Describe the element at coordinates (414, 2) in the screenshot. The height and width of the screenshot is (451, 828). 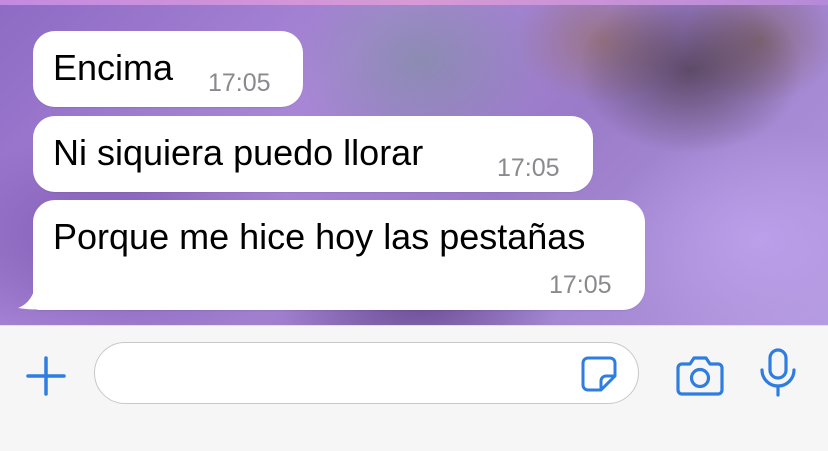
I see `top-accent-strip` at that location.